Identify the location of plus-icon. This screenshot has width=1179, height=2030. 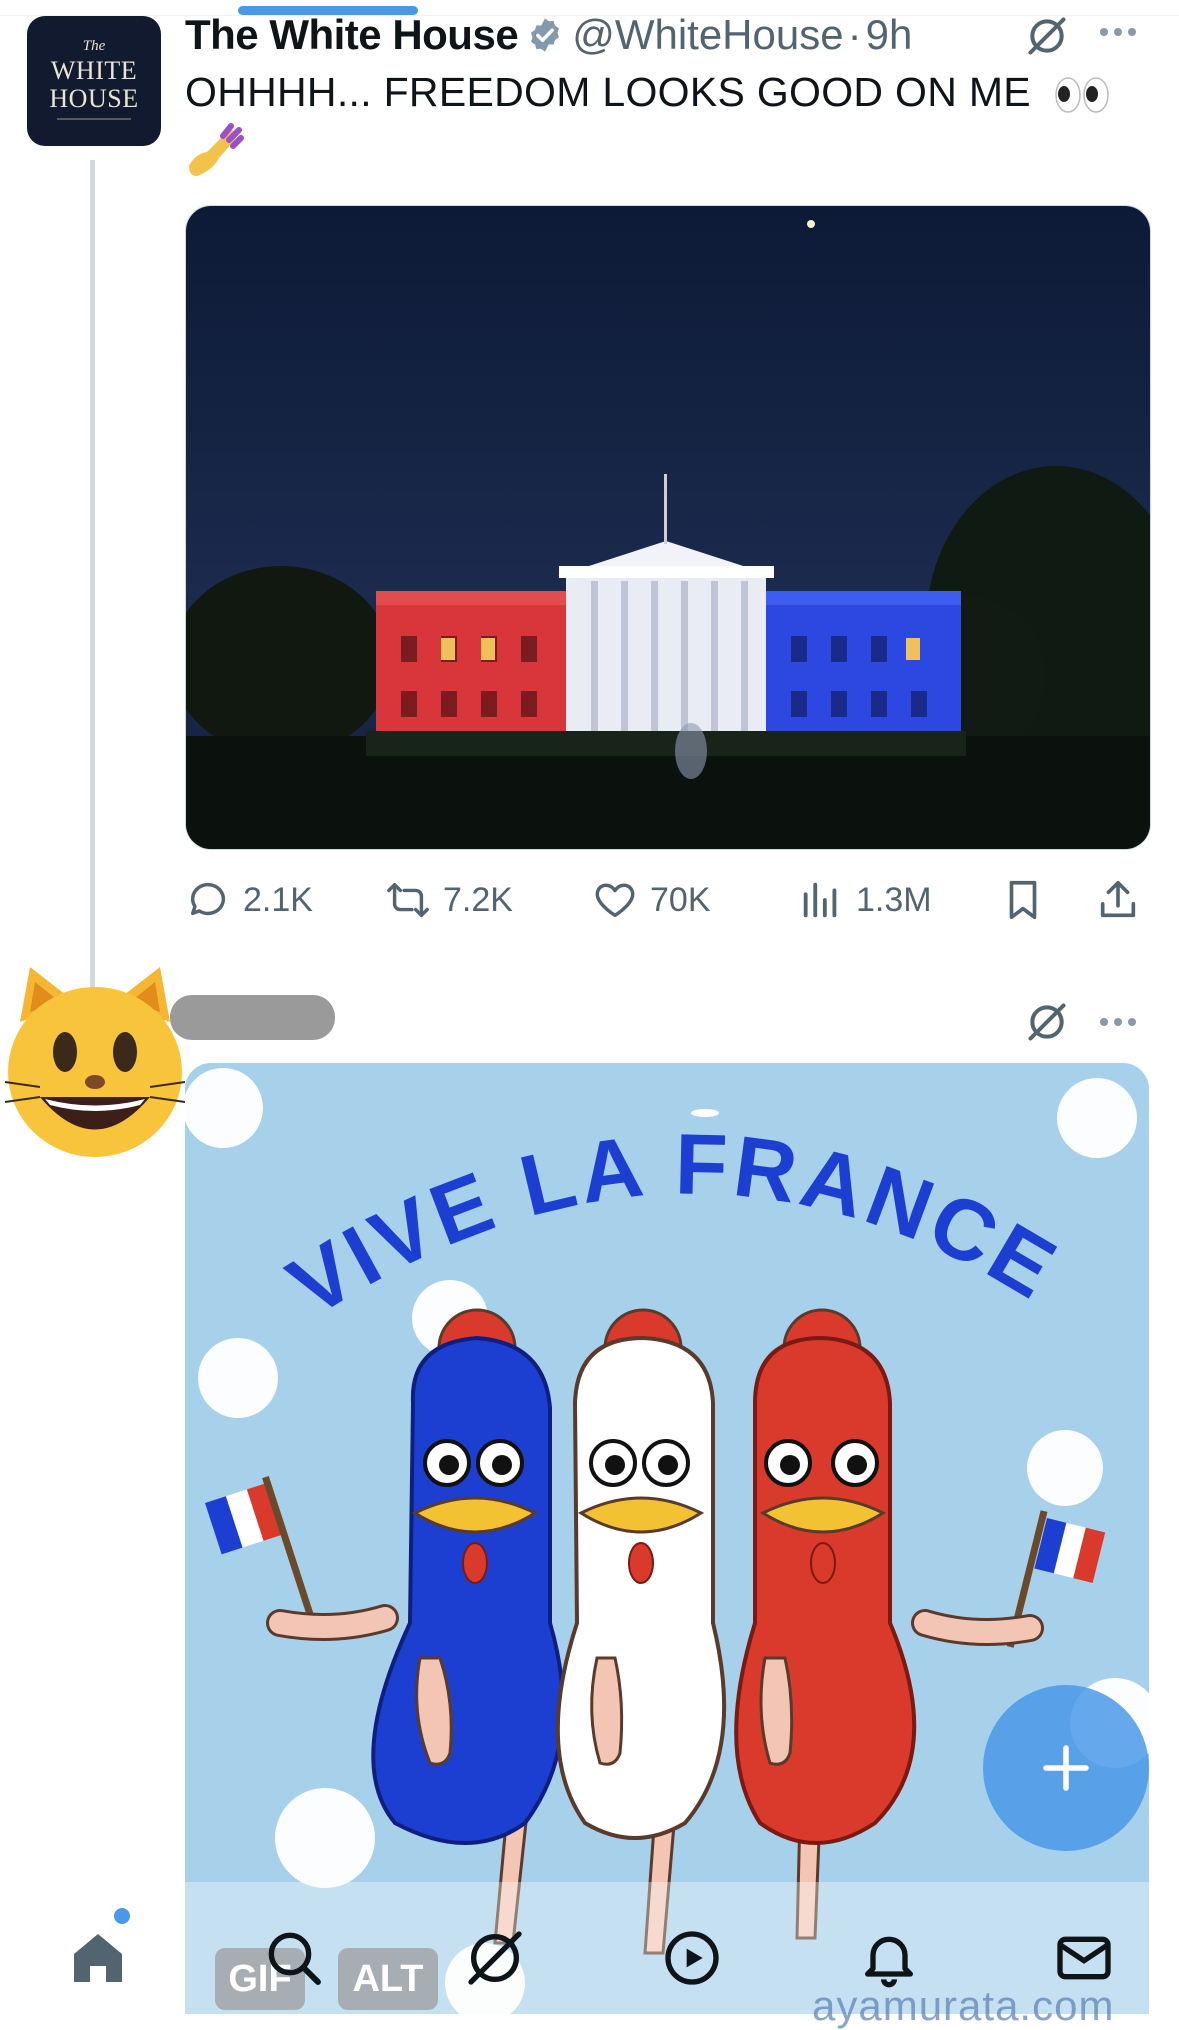
(1066, 1768).